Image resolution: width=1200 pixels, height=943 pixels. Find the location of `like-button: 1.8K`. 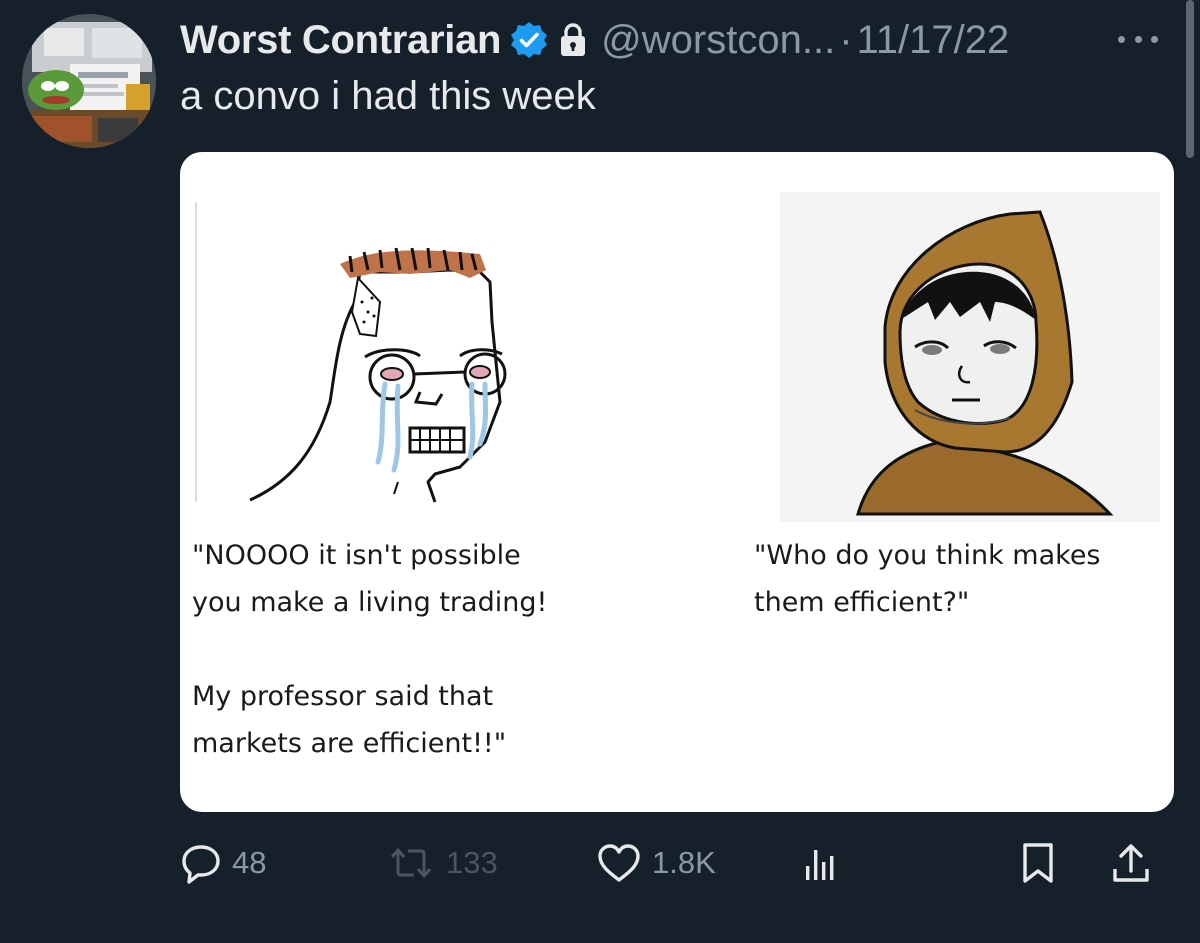

like-button: 1.8K is located at coordinates (656, 863).